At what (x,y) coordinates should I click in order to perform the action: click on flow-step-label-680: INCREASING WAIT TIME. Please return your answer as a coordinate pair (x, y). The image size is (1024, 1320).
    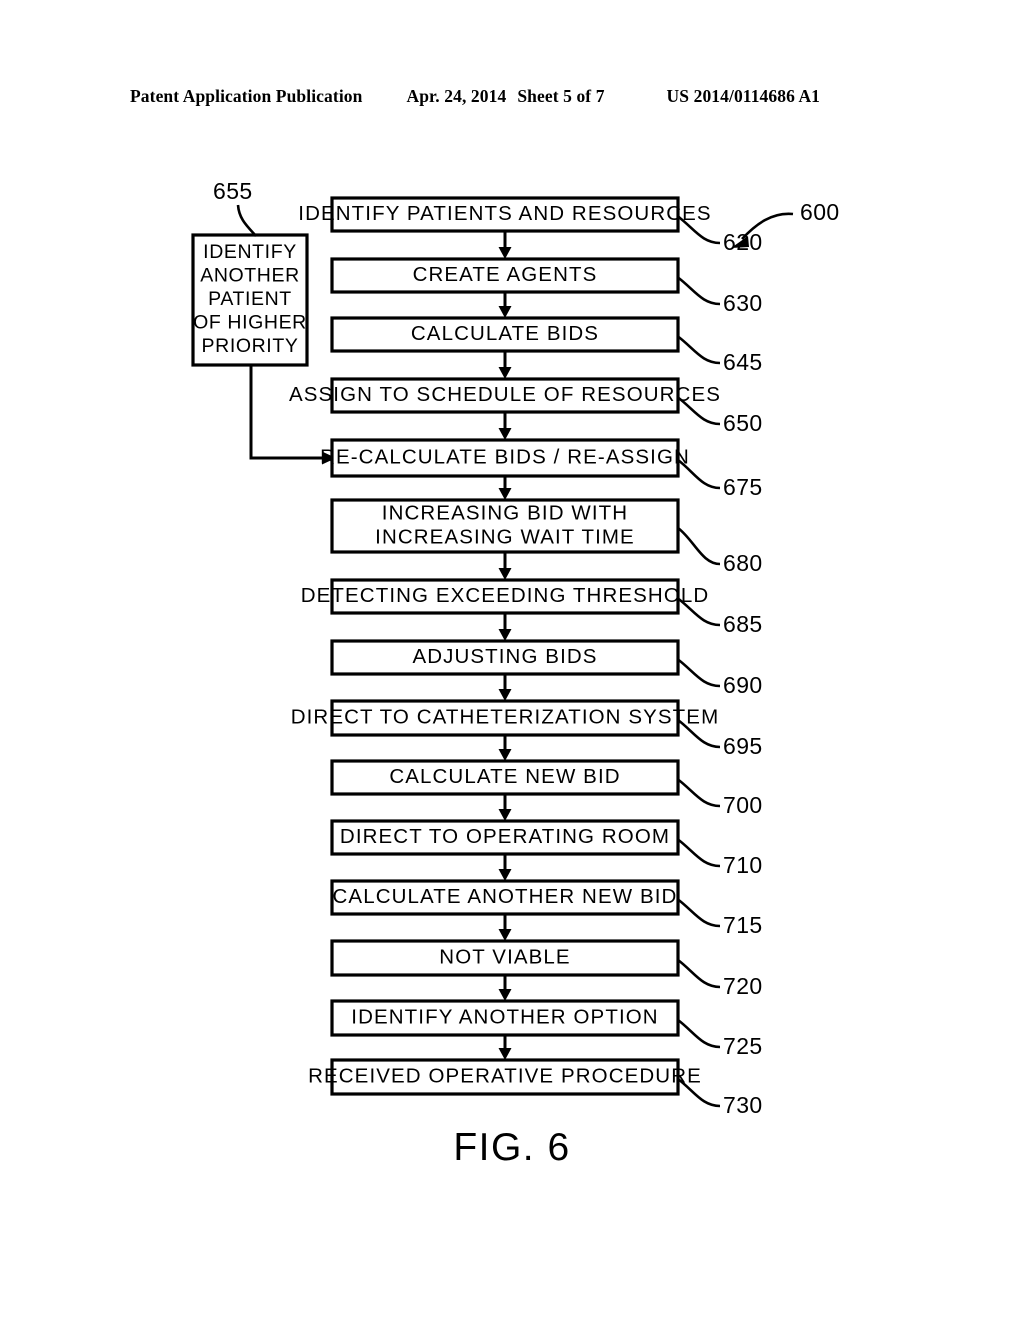
    Looking at the image, I should click on (505, 536).